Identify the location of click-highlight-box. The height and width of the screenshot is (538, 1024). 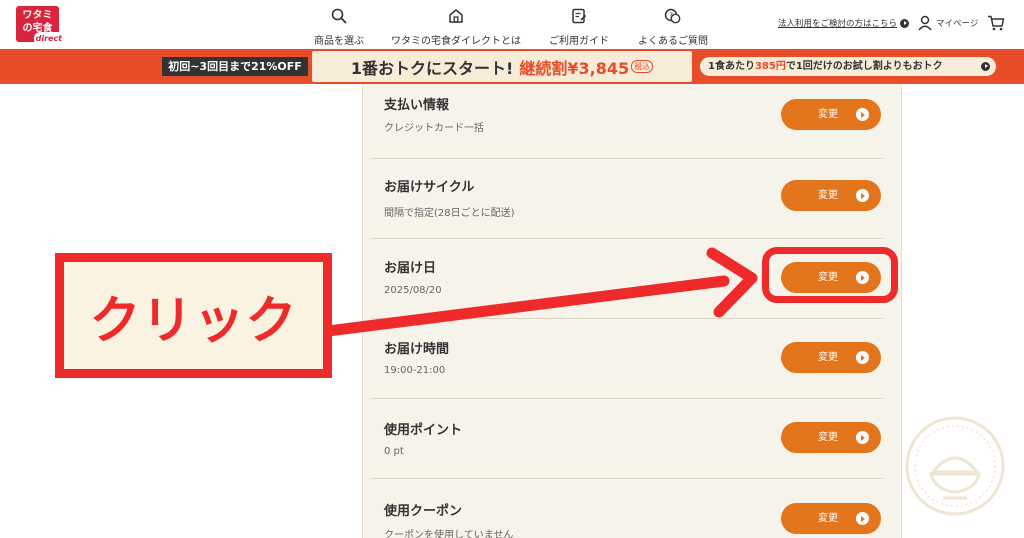
(830, 275).